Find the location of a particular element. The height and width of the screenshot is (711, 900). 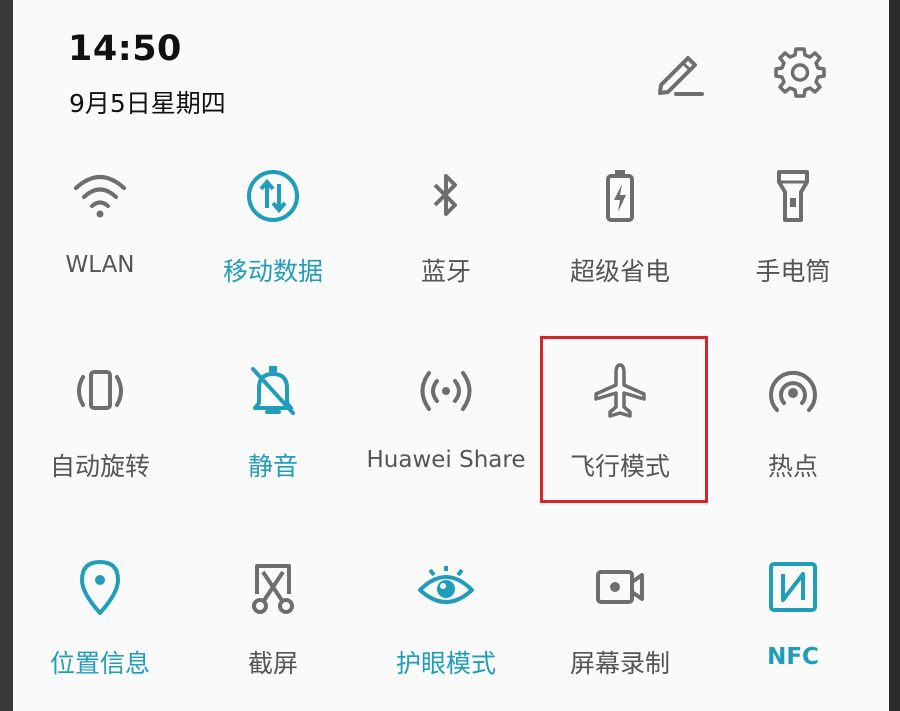

tile-label: 位置信息 is located at coordinates (99, 663).